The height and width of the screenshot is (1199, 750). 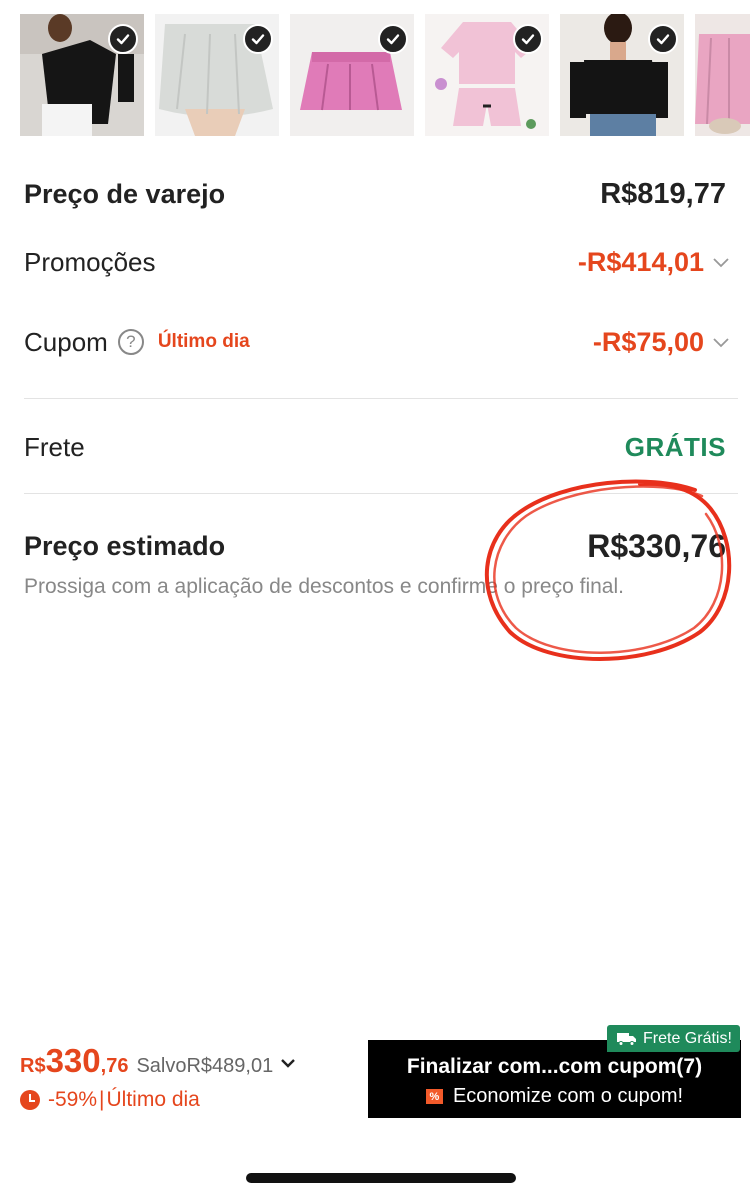 What do you see at coordinates (73, 1099) in the screenshot?
I see `discount-percent: -59%` at bounding box center [73, 1099].